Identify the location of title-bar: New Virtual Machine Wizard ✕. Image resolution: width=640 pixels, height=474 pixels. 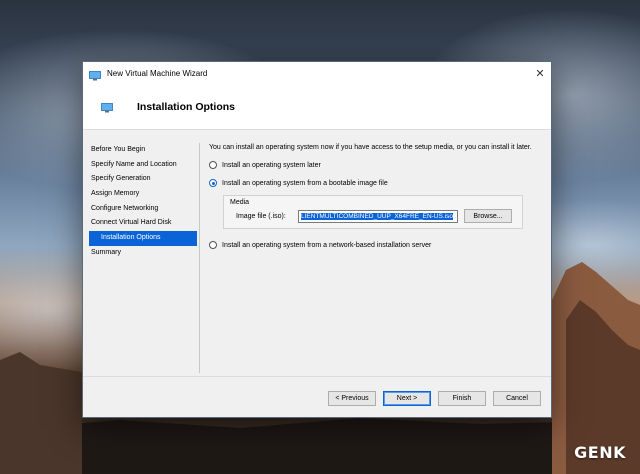
(317, 73).